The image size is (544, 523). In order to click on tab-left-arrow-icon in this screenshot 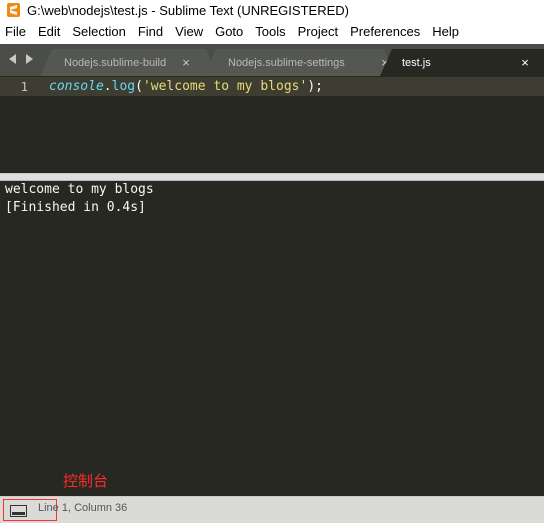, I will do `click(13, 59)`.